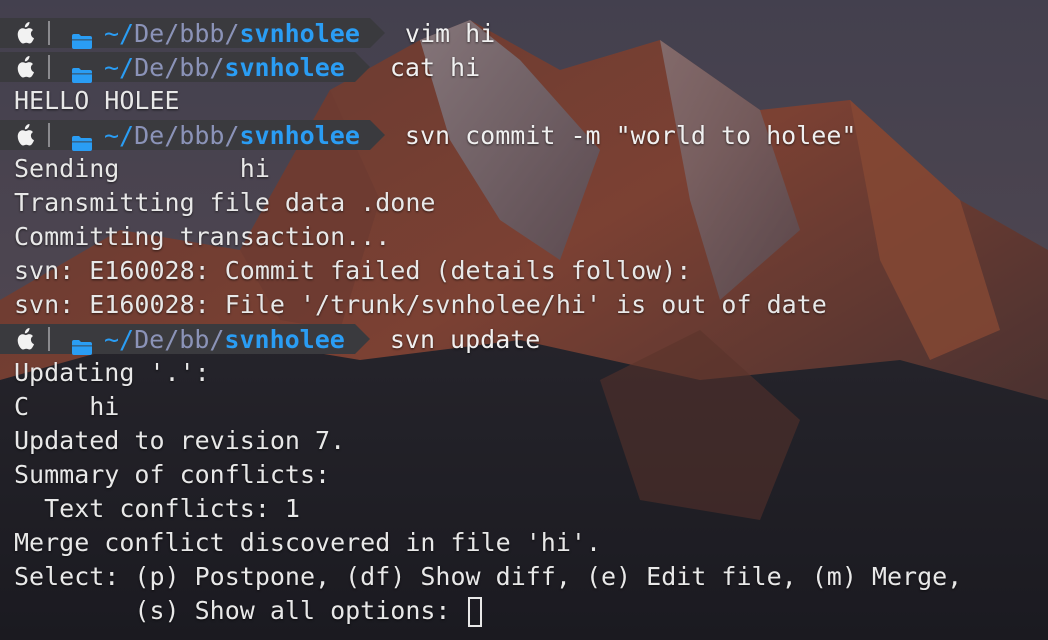 The image size is (1048, 640). I want to click on command-text: svn update, so click(465, 339).